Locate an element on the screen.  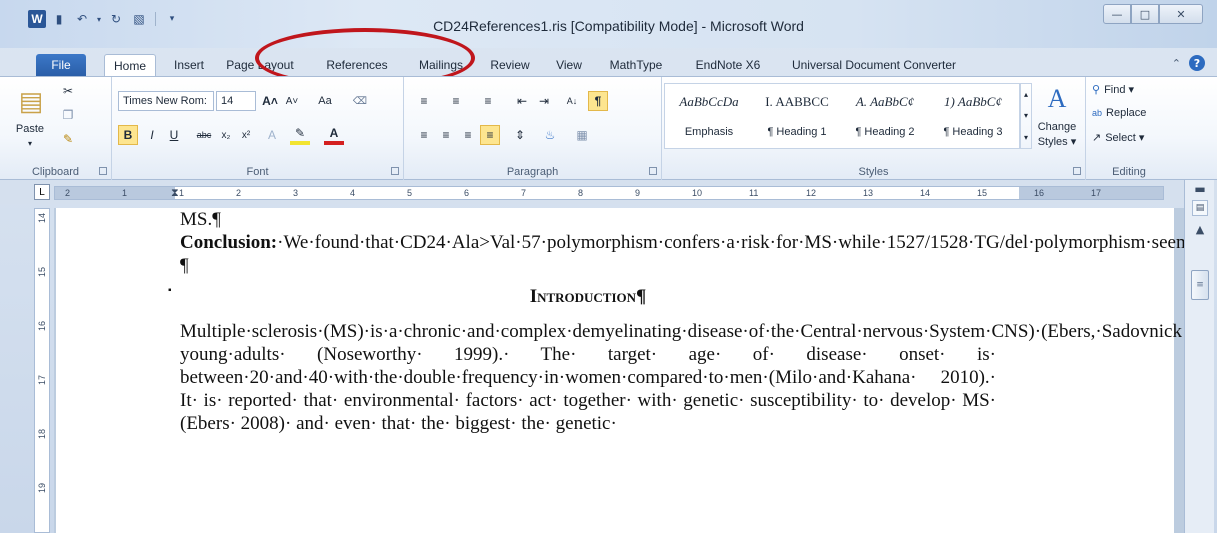
borders-icon: ▦ is located at coordinates (582, 135).